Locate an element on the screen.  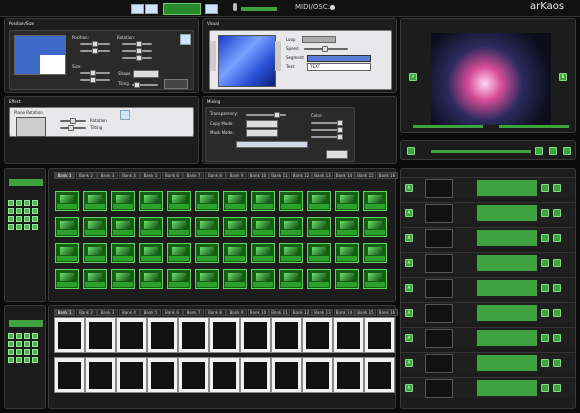
bank-tab: Bank 7 is located at coordinates (193, 312).